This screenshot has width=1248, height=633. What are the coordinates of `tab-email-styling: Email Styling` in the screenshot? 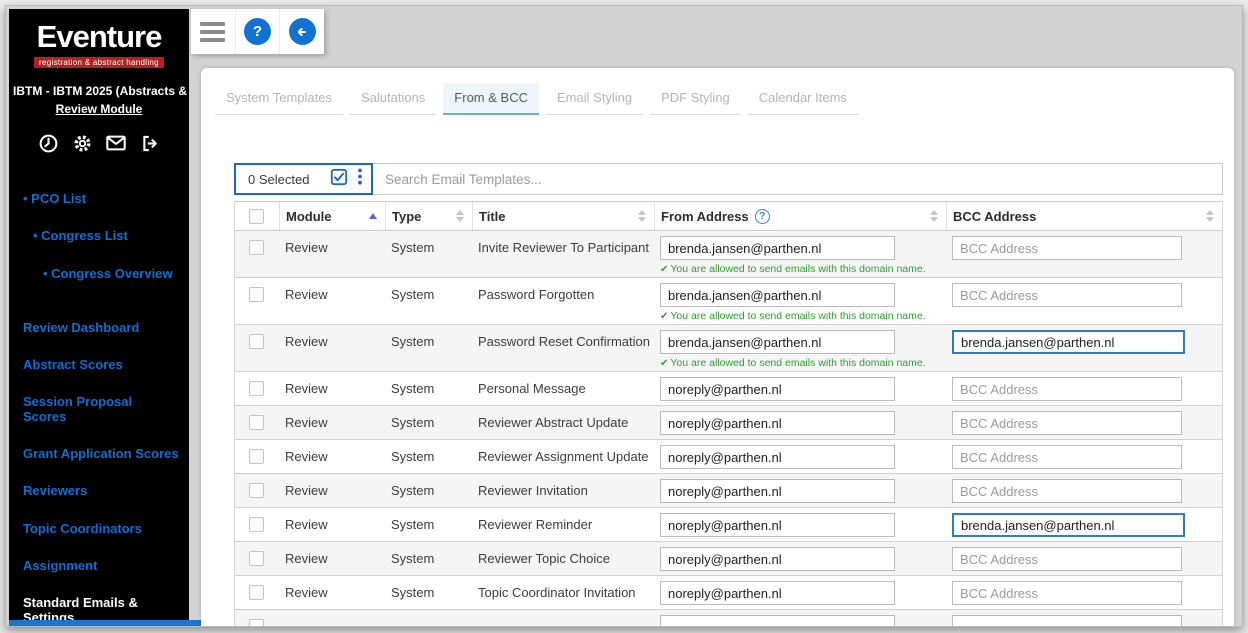 It's located at (594, 99).